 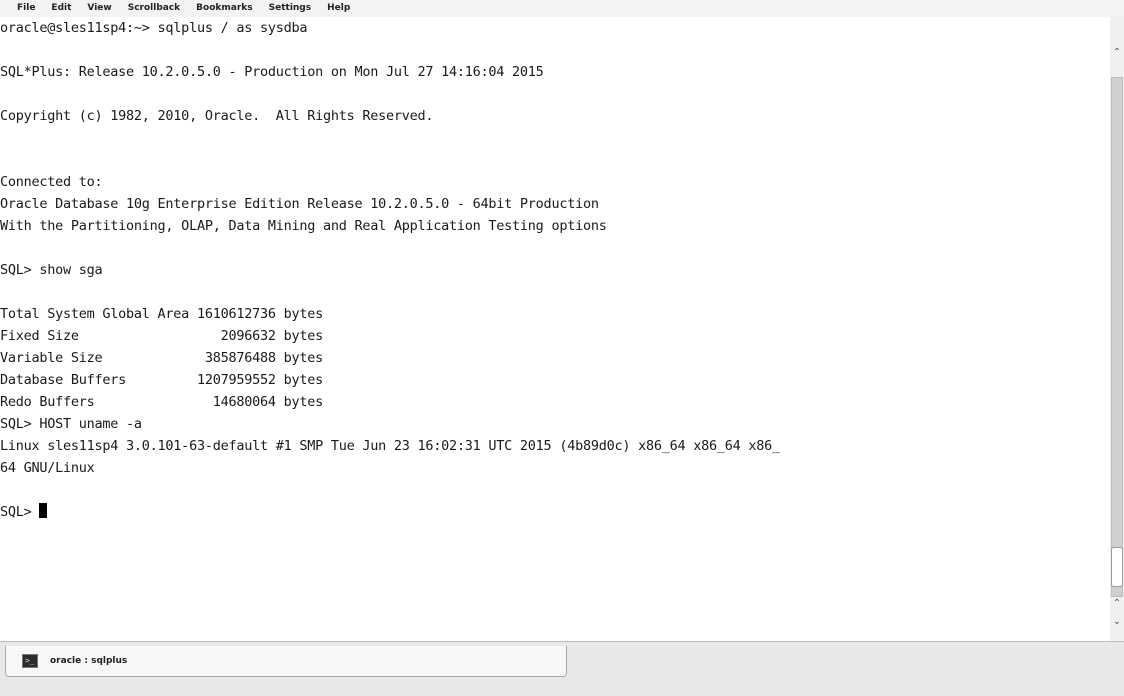 I want to click on tab-bar: >_ oracle : sqlplus, so click(x=562, y=668).